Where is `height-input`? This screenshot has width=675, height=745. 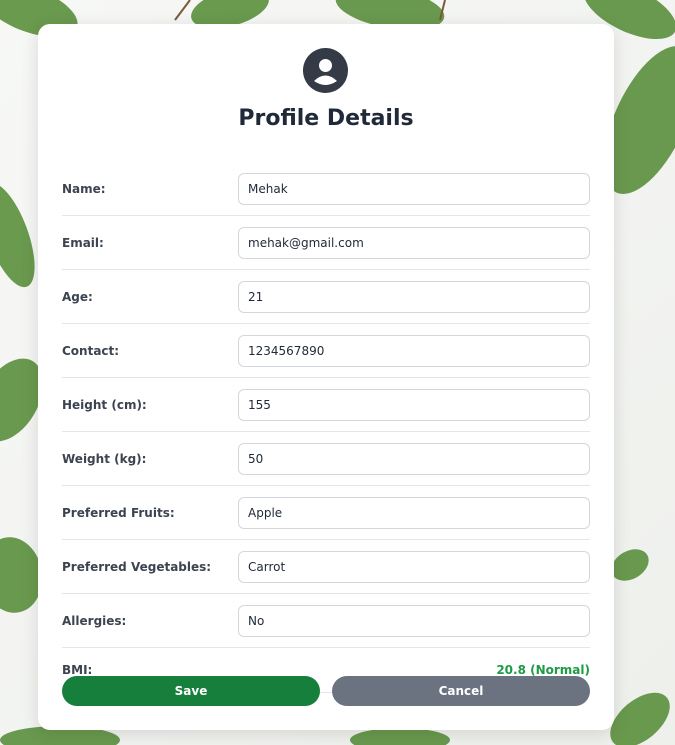
height-input is located at coordinates (414, 405).